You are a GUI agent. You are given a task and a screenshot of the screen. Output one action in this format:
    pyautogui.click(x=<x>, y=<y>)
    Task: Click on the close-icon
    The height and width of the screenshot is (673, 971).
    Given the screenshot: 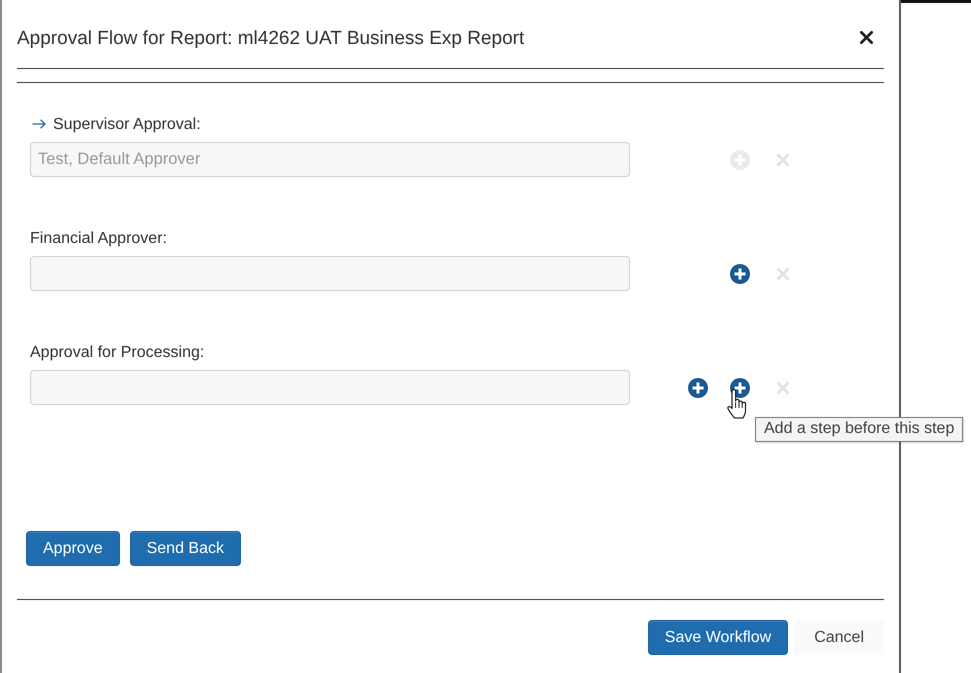 What is the action you would take?
    pyautogui.click(x=866, y=37)
    